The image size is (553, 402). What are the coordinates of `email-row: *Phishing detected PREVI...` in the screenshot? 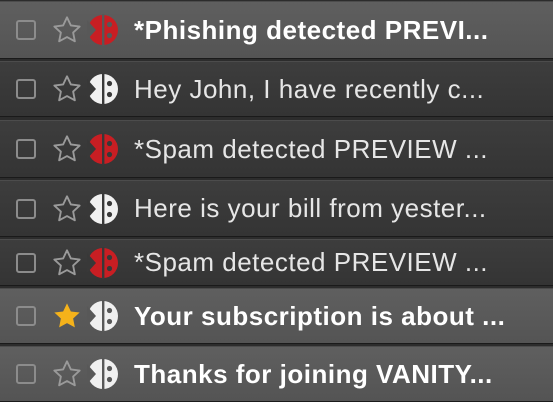 It's located at (276, 30).